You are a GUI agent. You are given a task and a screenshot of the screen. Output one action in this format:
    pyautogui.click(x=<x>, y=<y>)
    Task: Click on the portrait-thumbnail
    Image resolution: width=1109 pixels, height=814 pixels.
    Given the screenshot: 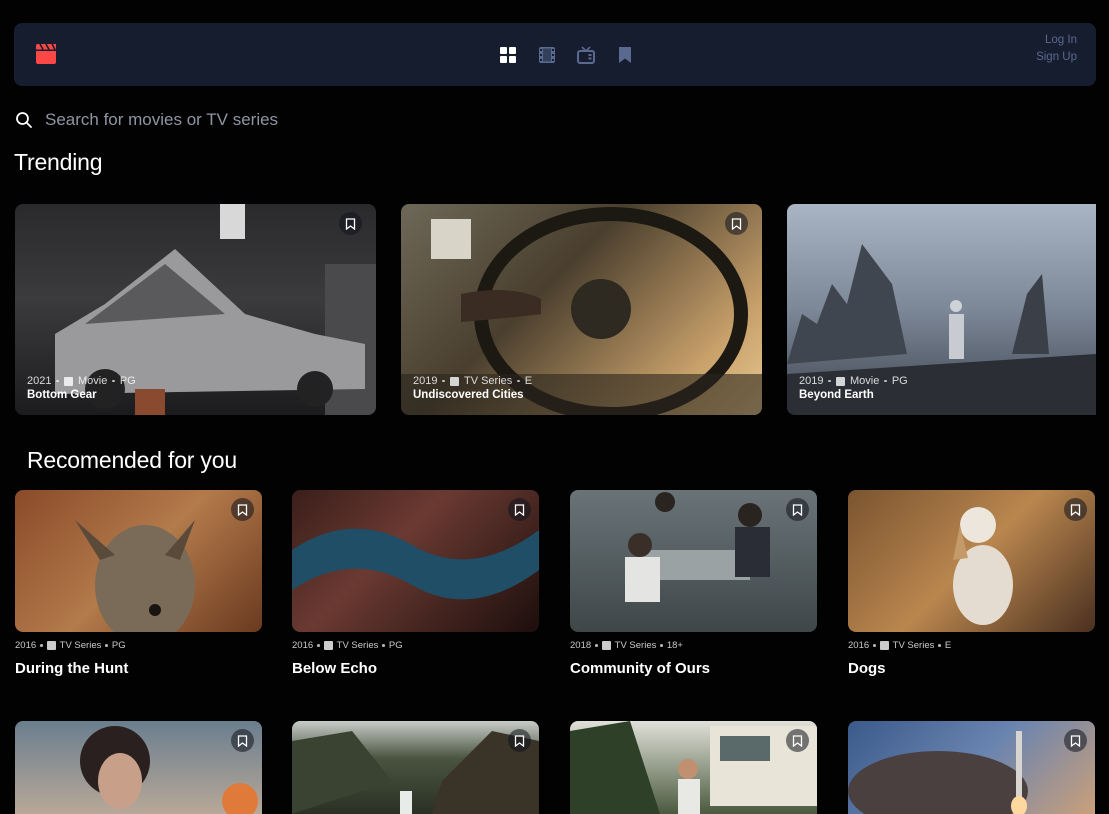 What is the action you would take?
    pyautogui.click(x=169, y=770)
    